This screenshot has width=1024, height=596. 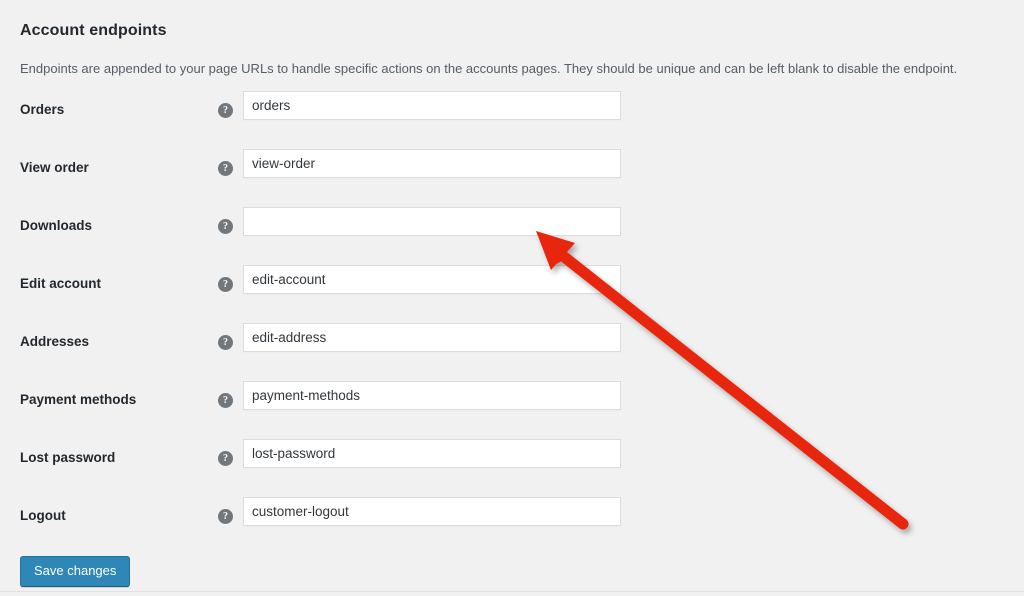 I want to click on field-label-edit-account: Edit account, so click(x=61, y=283).